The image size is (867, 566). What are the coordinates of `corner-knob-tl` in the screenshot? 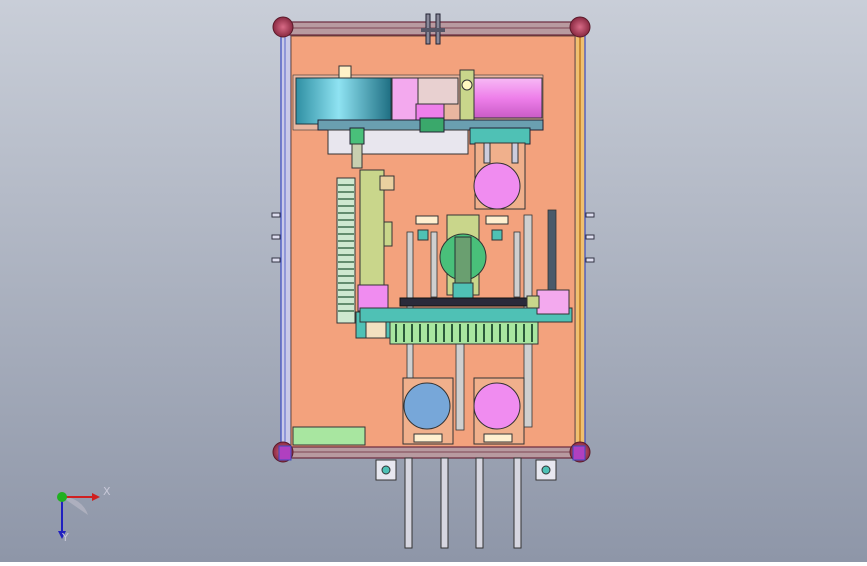 It's located at (283, 27).